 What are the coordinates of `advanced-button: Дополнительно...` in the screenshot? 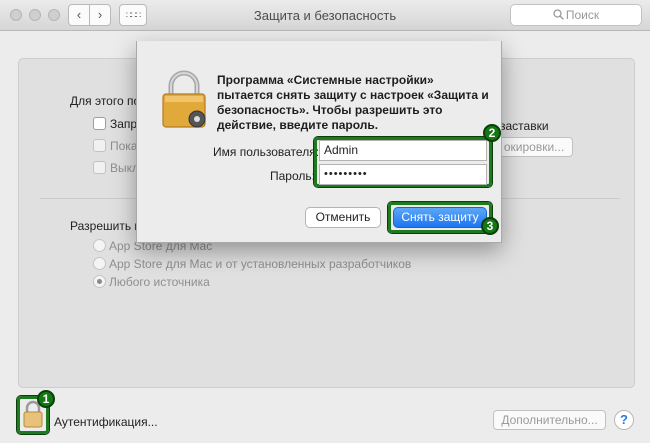 It's located at (549, 420).